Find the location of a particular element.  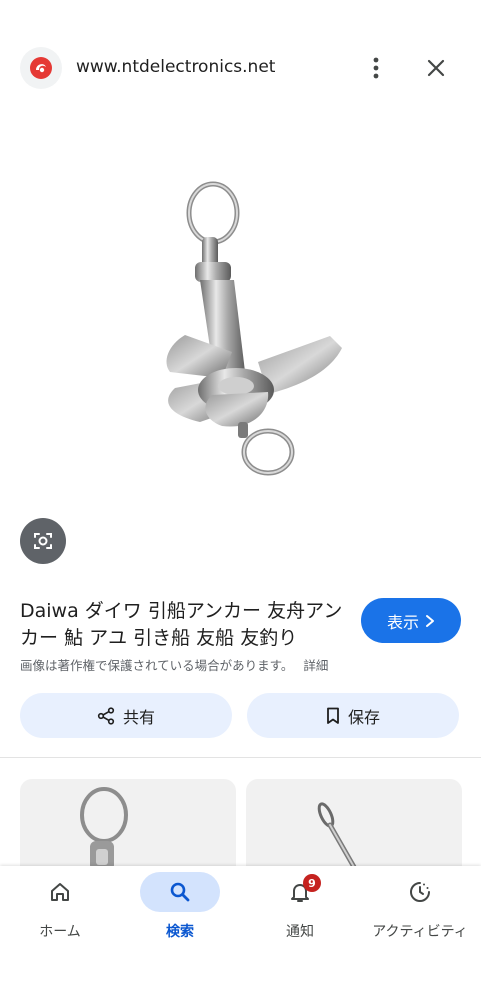

activity-icon is located at coordinates (420, 892).